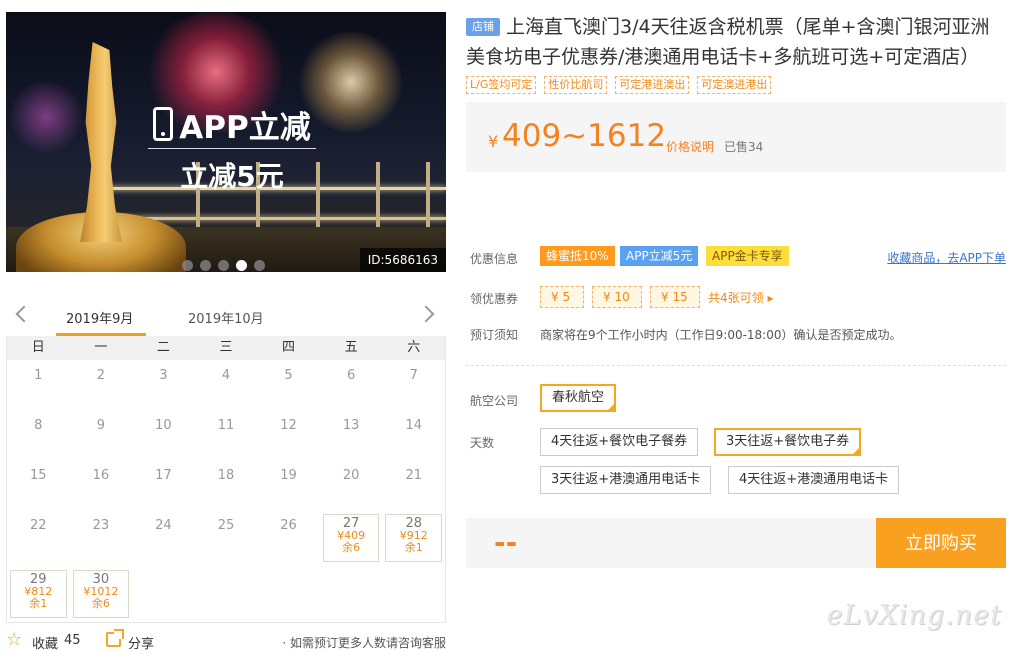 This screenshot has width=1016, height=652. What do you see at coordinates (115, 638) in the screenshot?
I see `share-icon` at bounding box center [115, 638].